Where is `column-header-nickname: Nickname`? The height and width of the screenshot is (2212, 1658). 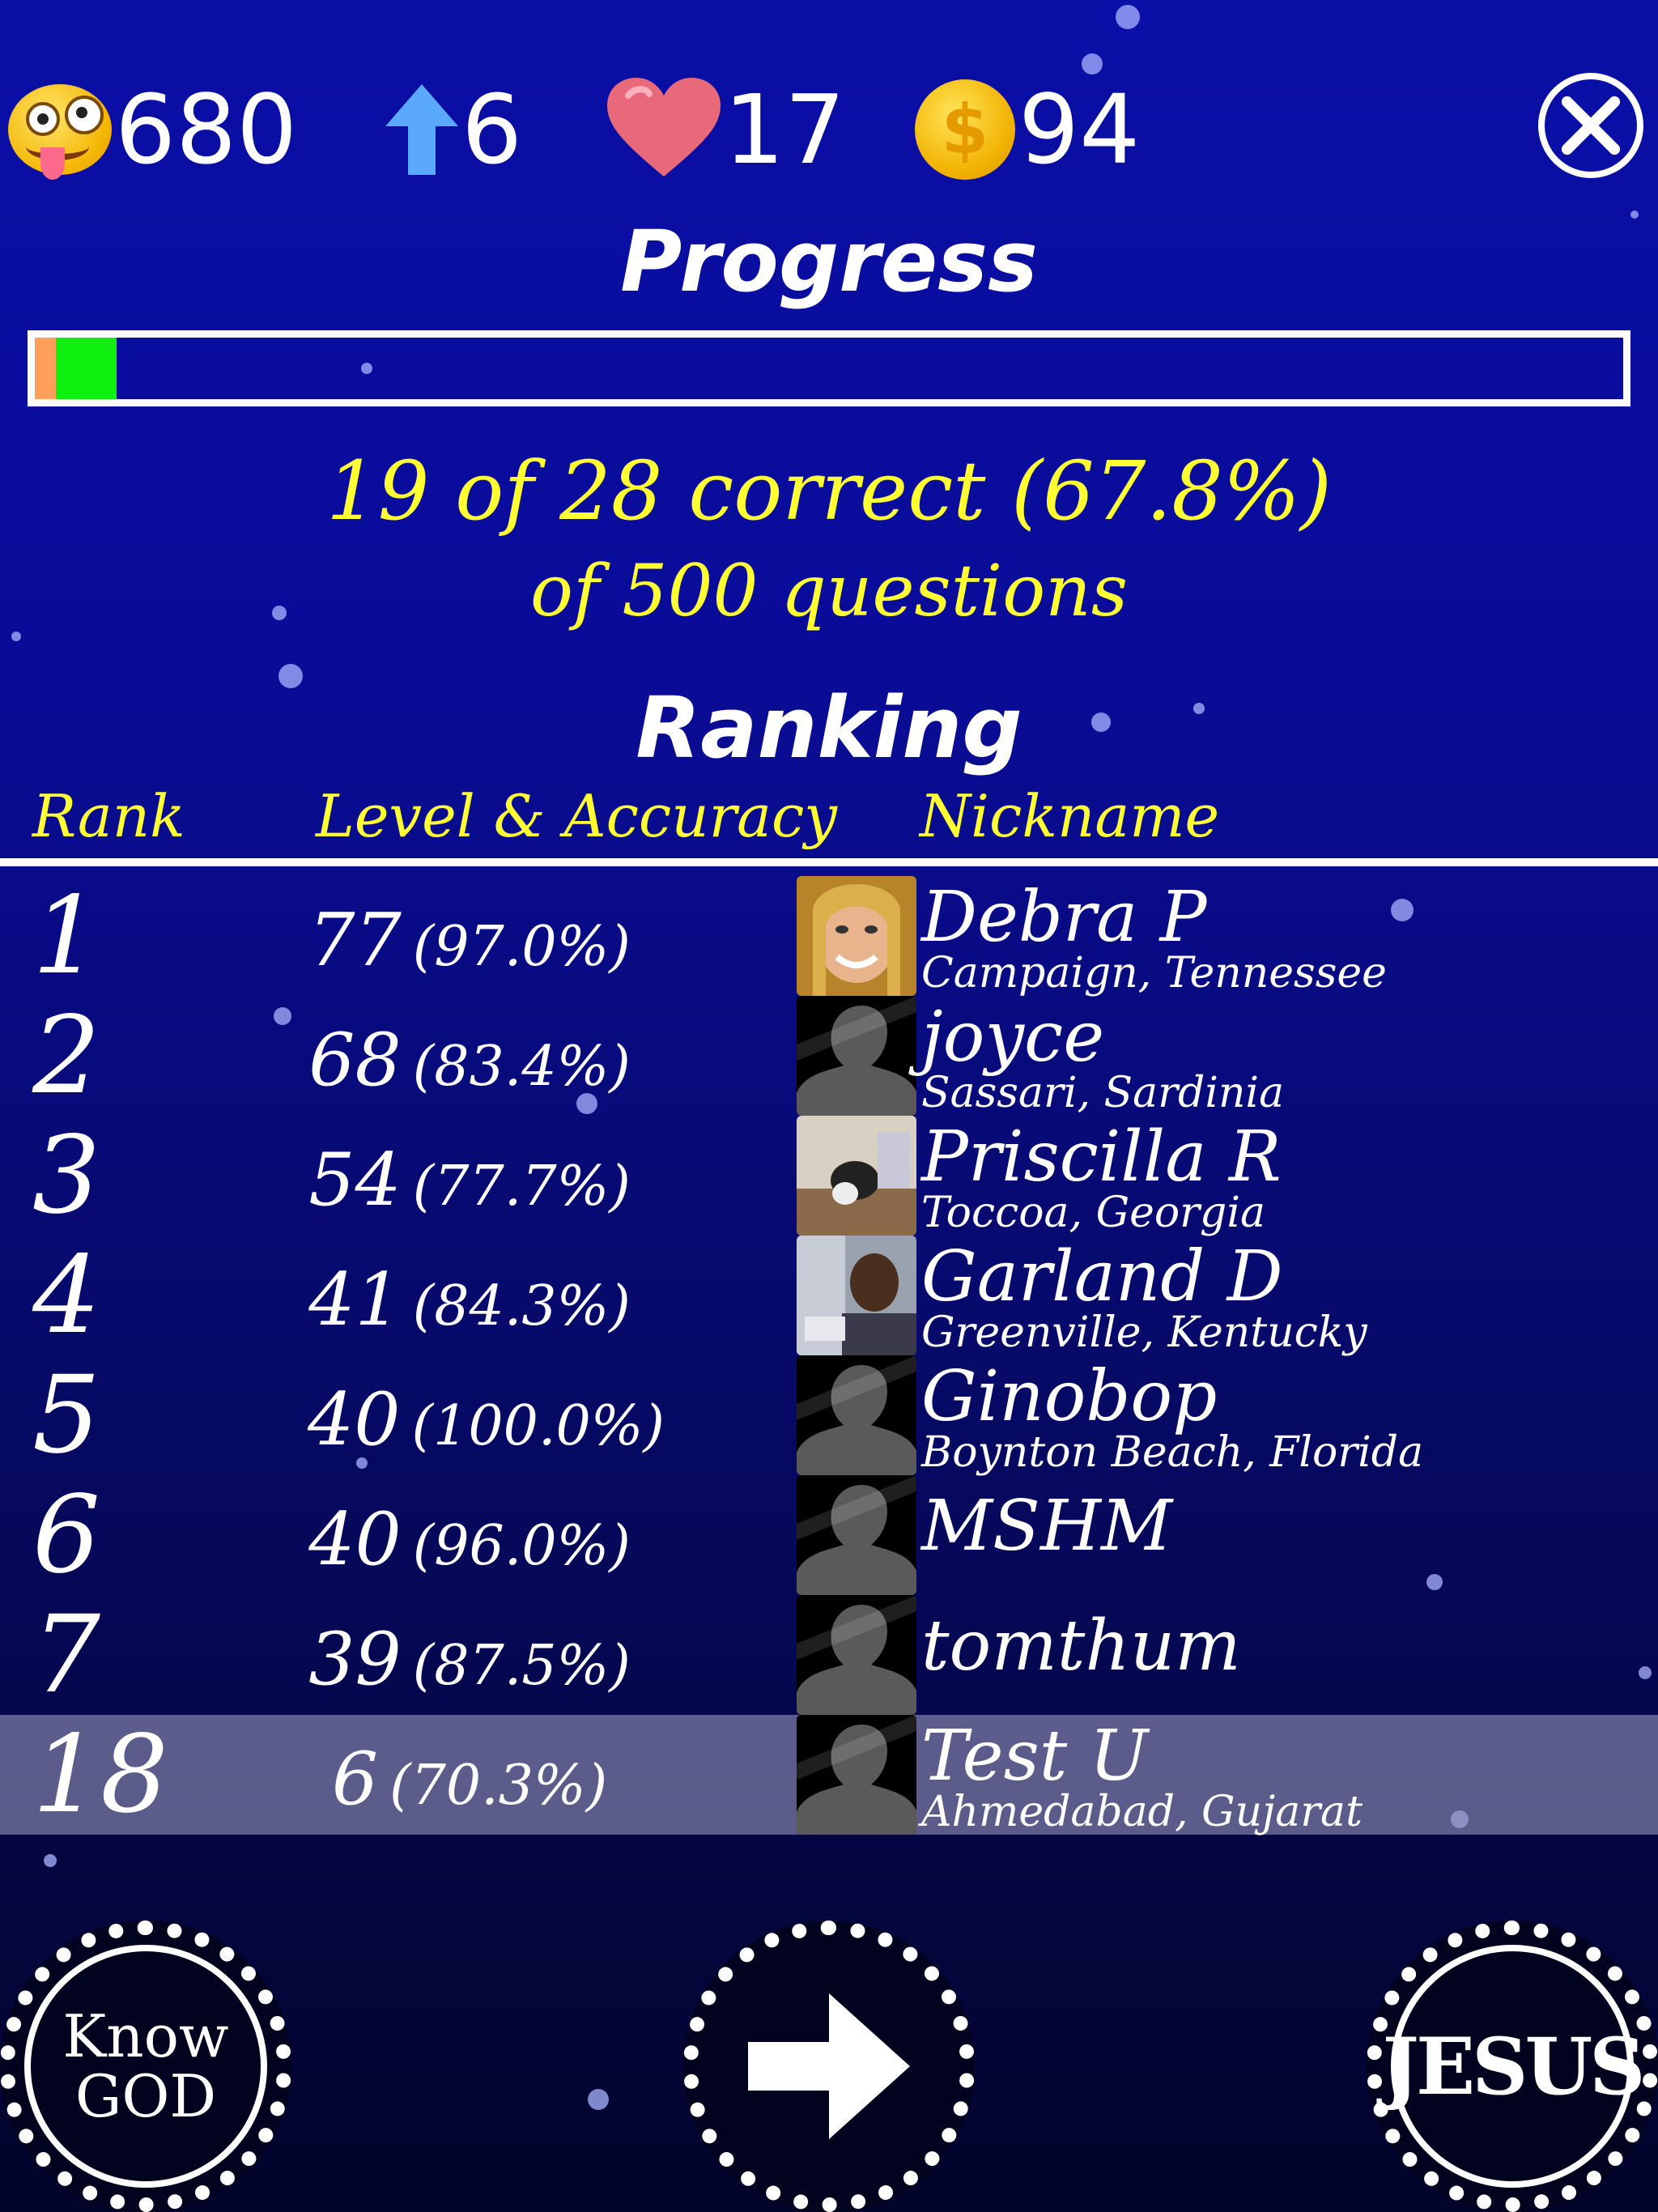
column-header-nickname: Nickname is located at coordinates (1070, 816).